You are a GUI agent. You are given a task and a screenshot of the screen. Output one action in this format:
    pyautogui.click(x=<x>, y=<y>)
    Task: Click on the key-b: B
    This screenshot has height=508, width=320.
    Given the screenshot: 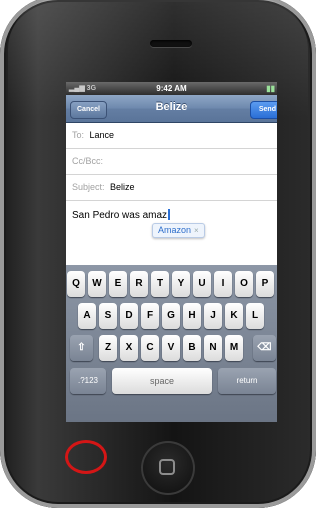 What is the action you would take?
    pyautogui.click(x=192, y=348)
    